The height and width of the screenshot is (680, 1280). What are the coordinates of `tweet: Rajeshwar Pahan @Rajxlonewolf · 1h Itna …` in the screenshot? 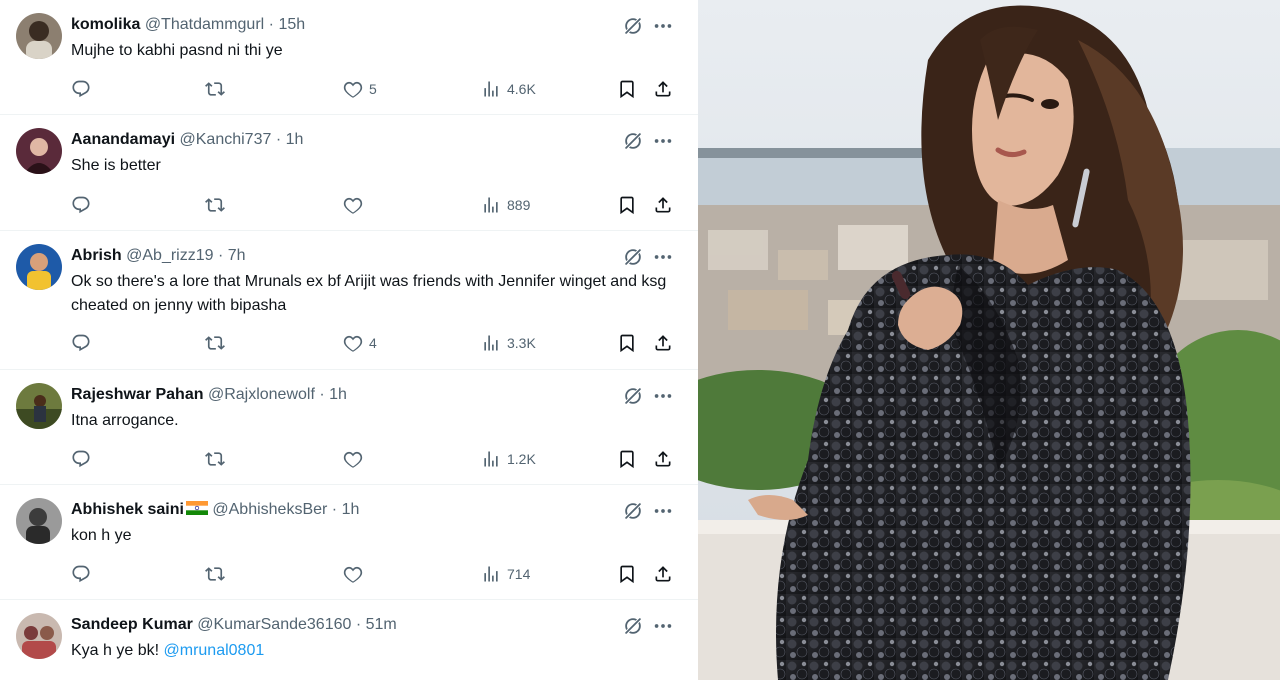 It's located at (349, 427).